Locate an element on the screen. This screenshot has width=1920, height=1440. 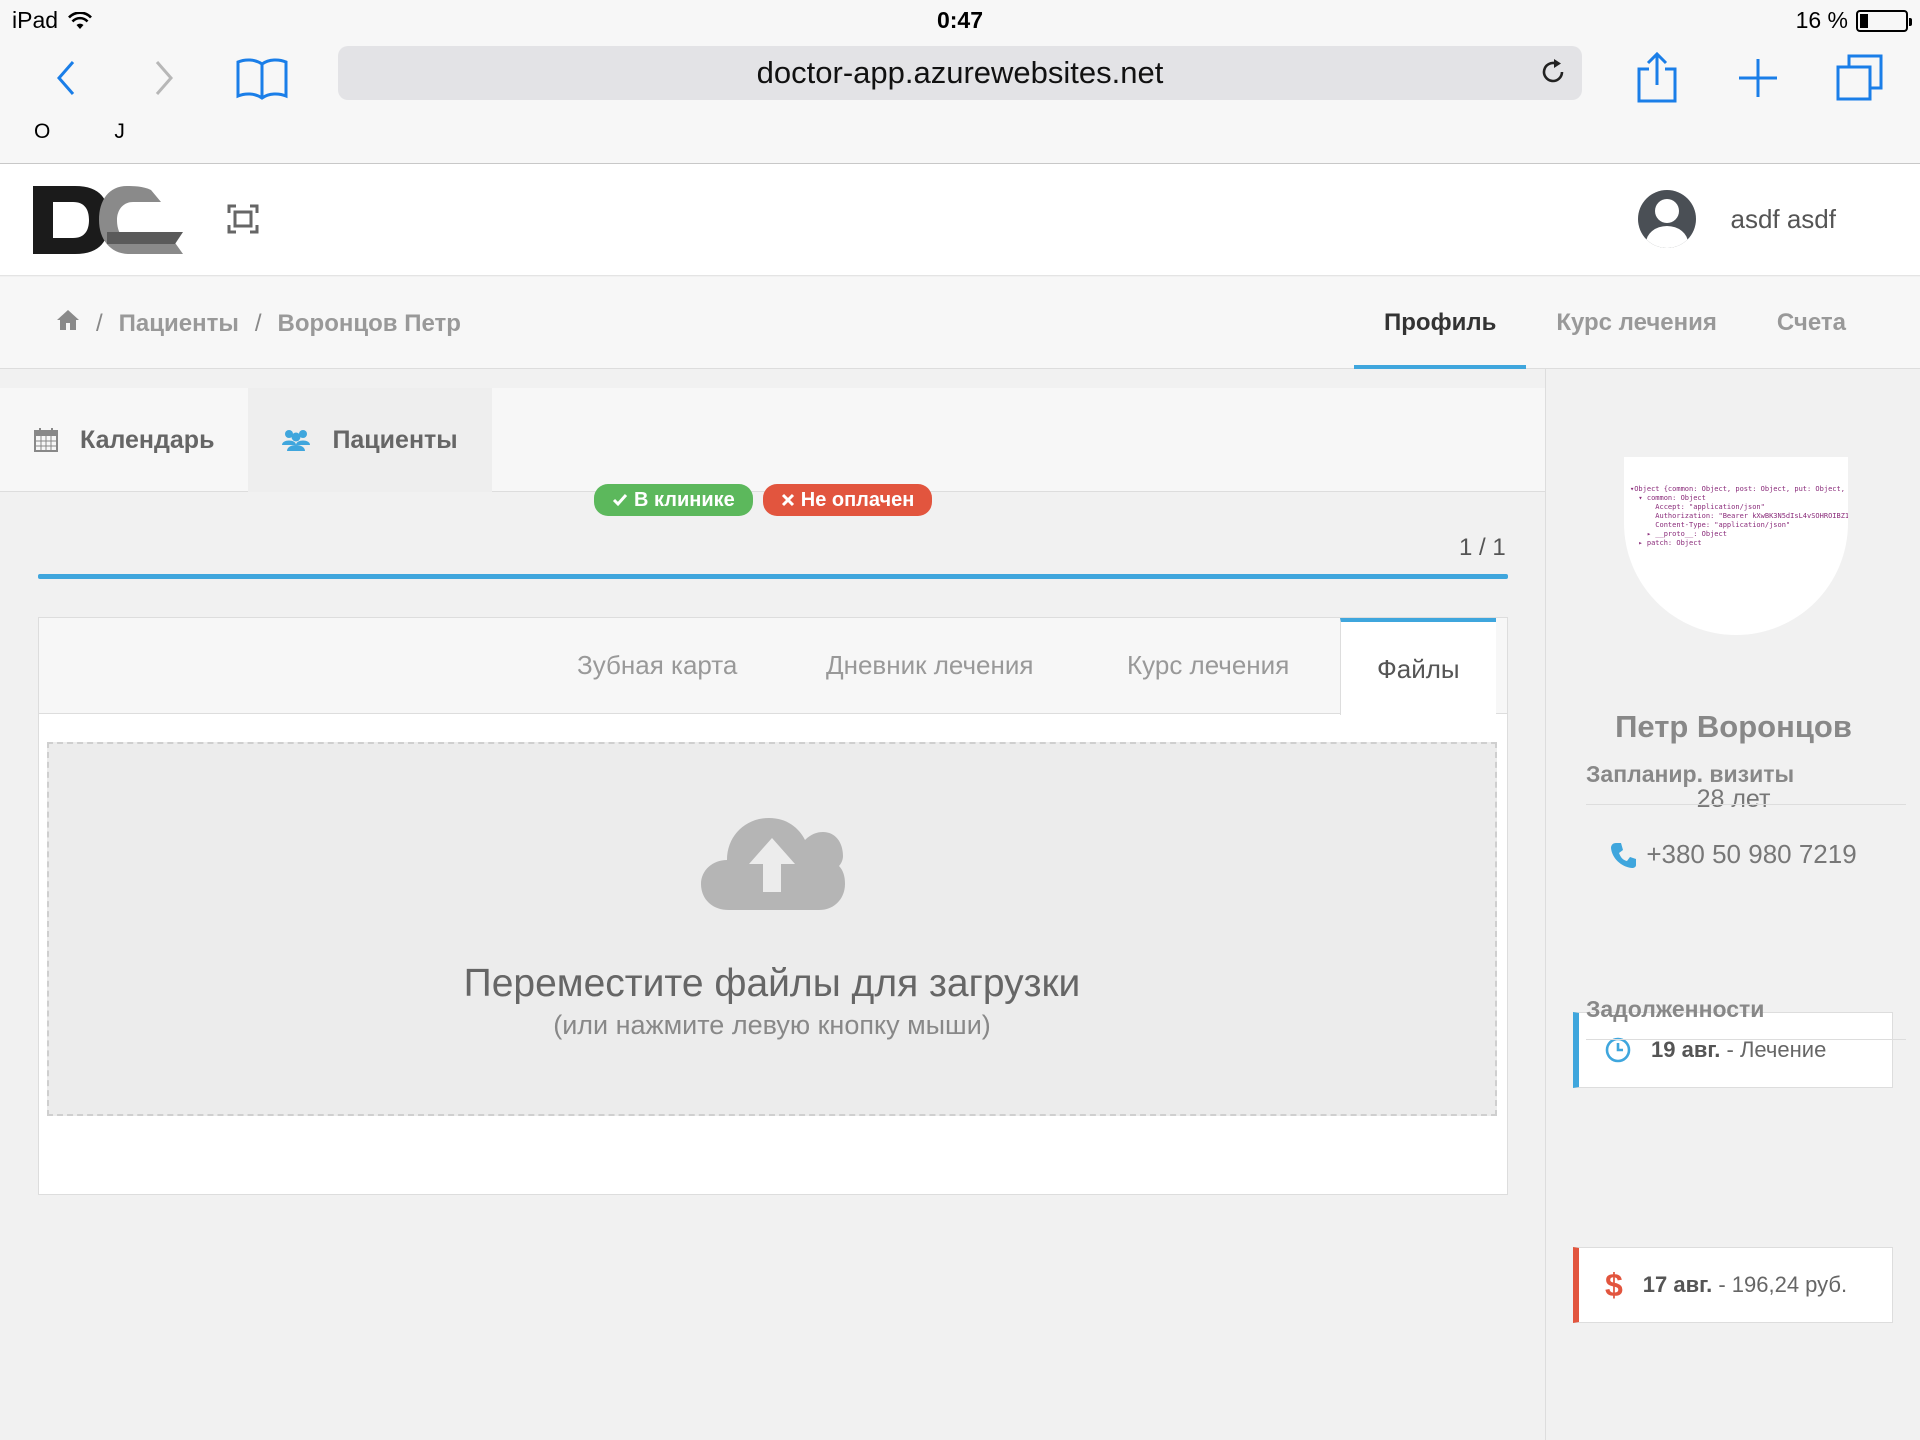
debts-heading: Задолженности is located at coordinates (1746, 1018).